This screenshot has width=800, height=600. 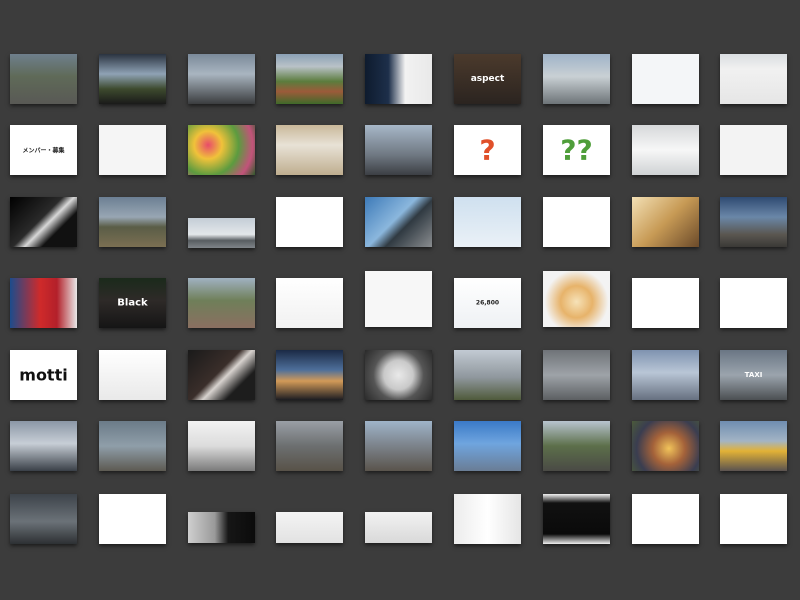 What do you see at coordinates (665, 519) in the screenshot?
I see `thumbnail-metal-keys` at bounding box center [665, 519].